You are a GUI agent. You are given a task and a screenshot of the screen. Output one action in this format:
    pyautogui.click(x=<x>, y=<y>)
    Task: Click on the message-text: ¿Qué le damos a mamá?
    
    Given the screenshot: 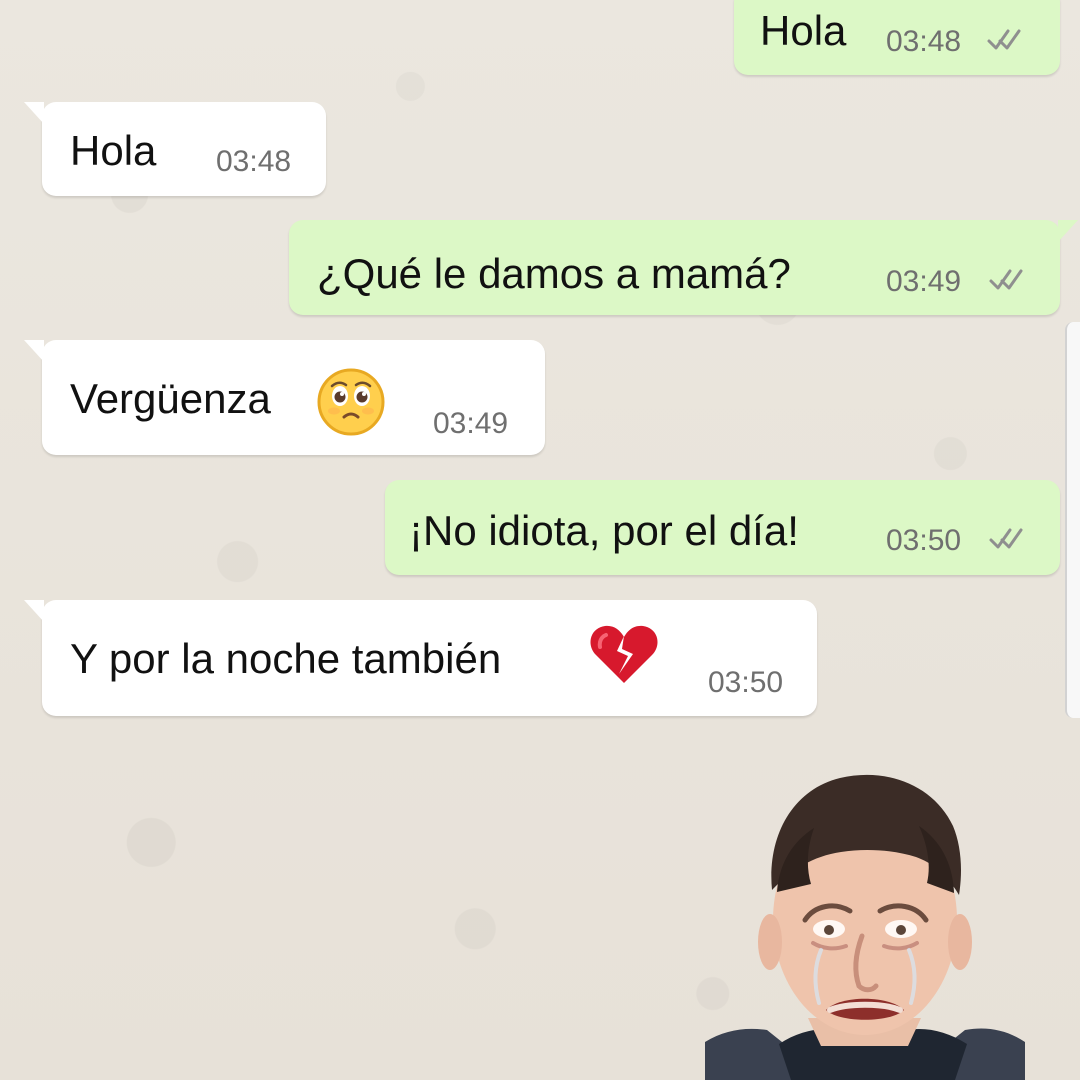 What is the action you would take?
    pyautogui.click(x=554, y=273)
    